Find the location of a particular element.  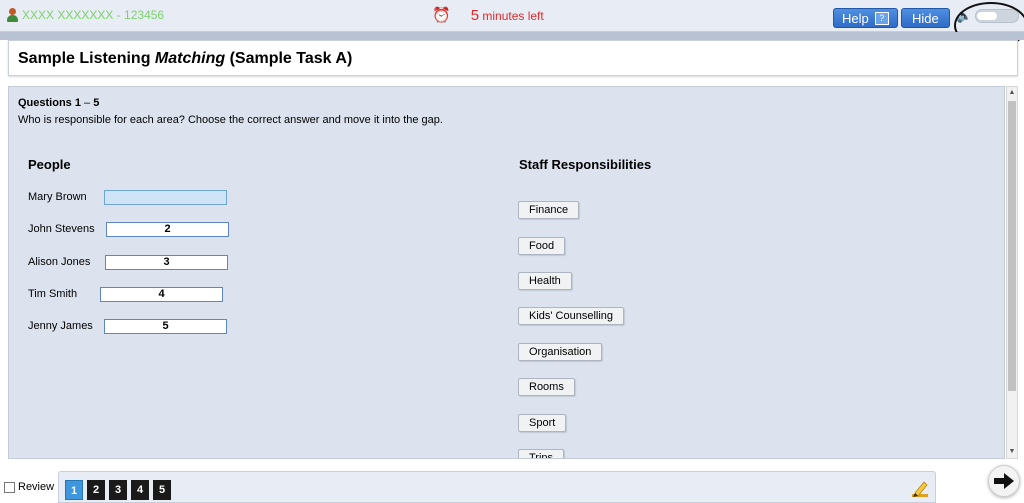

timer-text: 5 minutes left is located at coordinates (507, 15).